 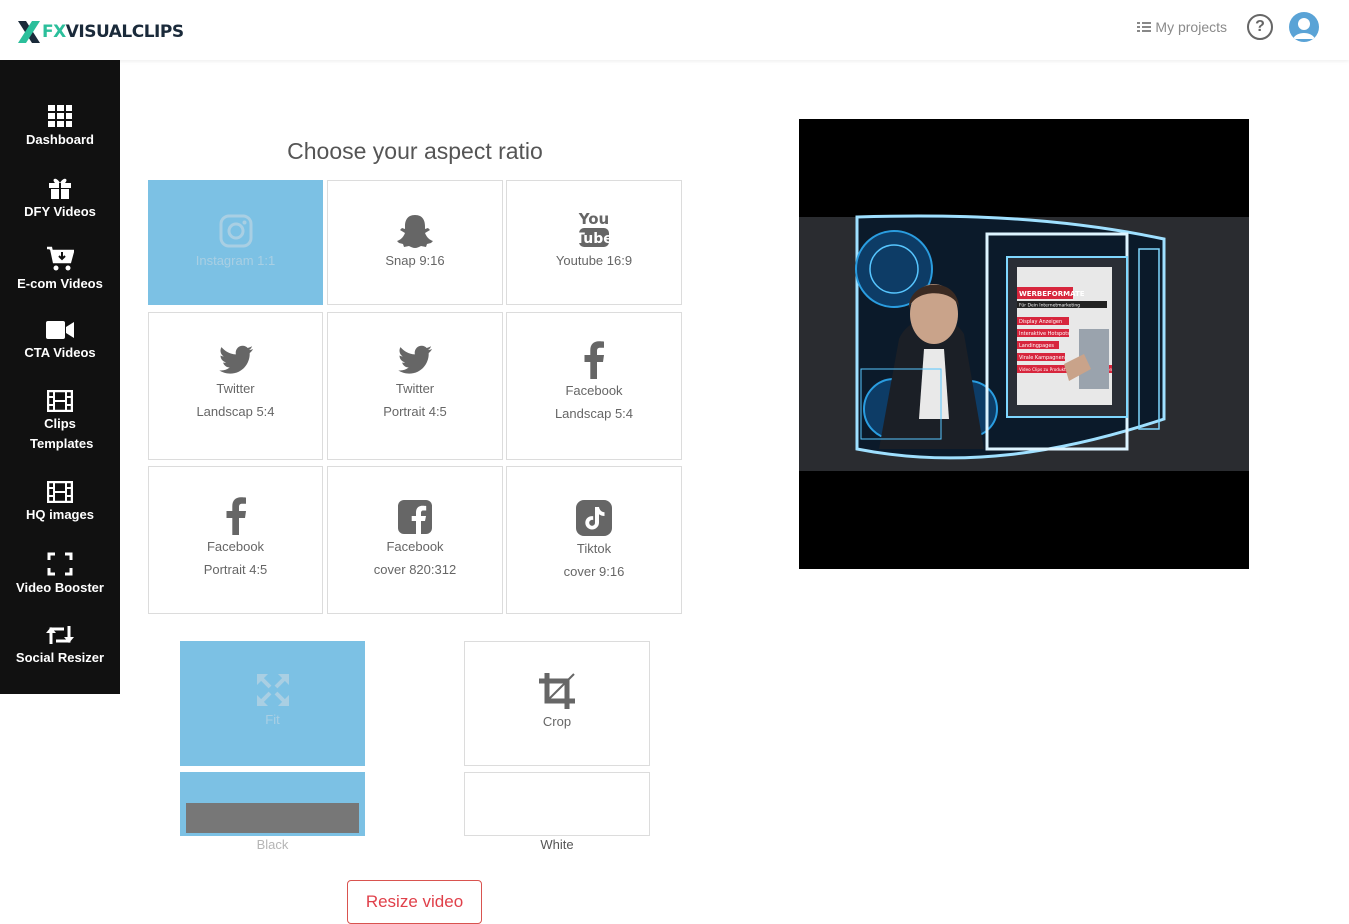 I want to click on ratio-label-line1: Tiktok, so click(x=594, y=548).